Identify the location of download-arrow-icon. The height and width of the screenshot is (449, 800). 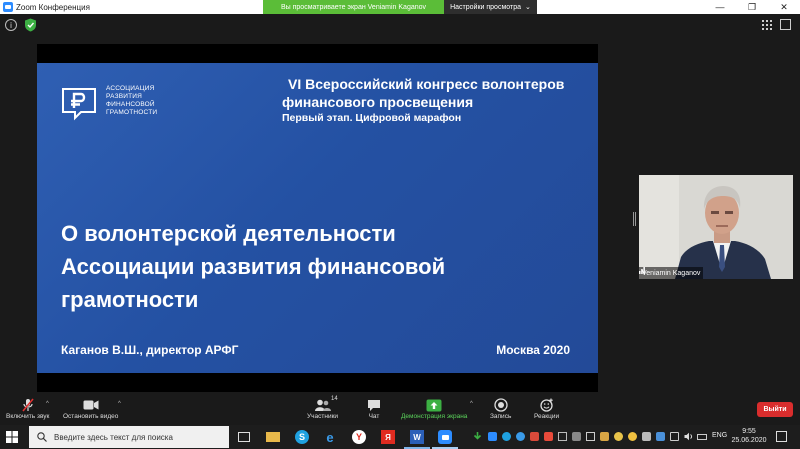
(477, 436).